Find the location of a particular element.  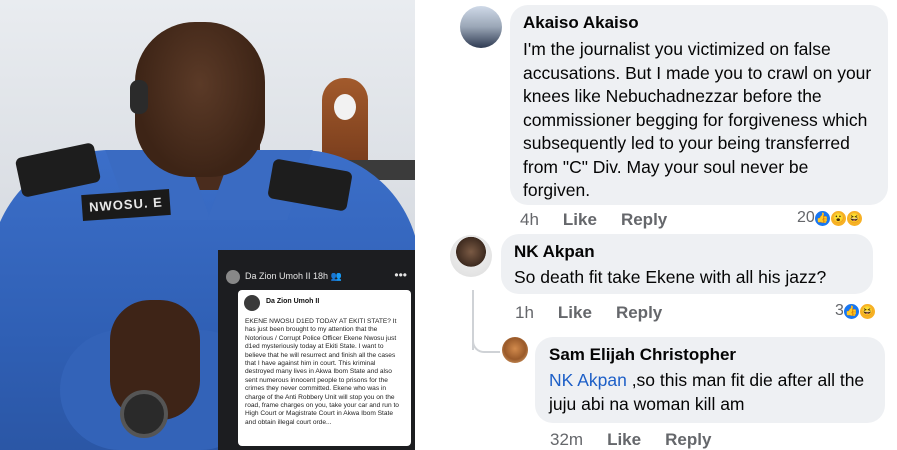

card-avatar is located at coordinates (252, 303).